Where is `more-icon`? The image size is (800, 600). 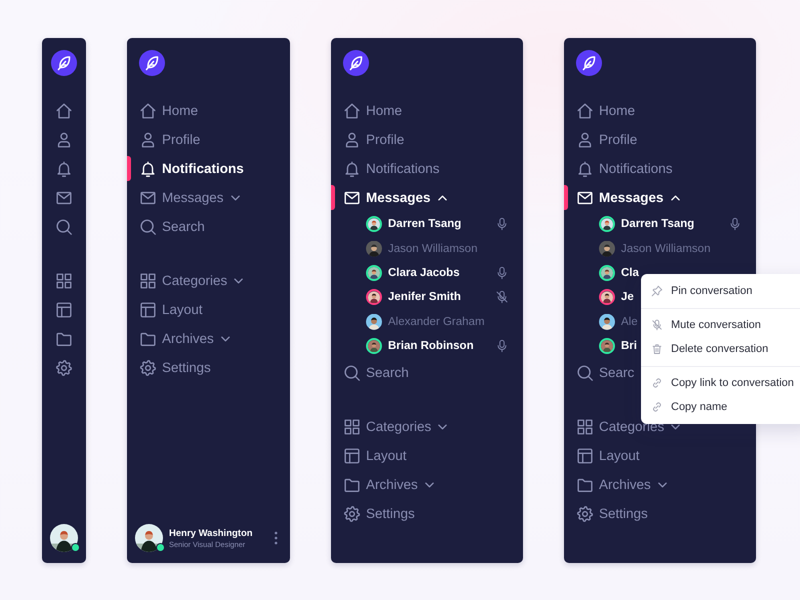
more-icon is located at coordinates (276, 538).